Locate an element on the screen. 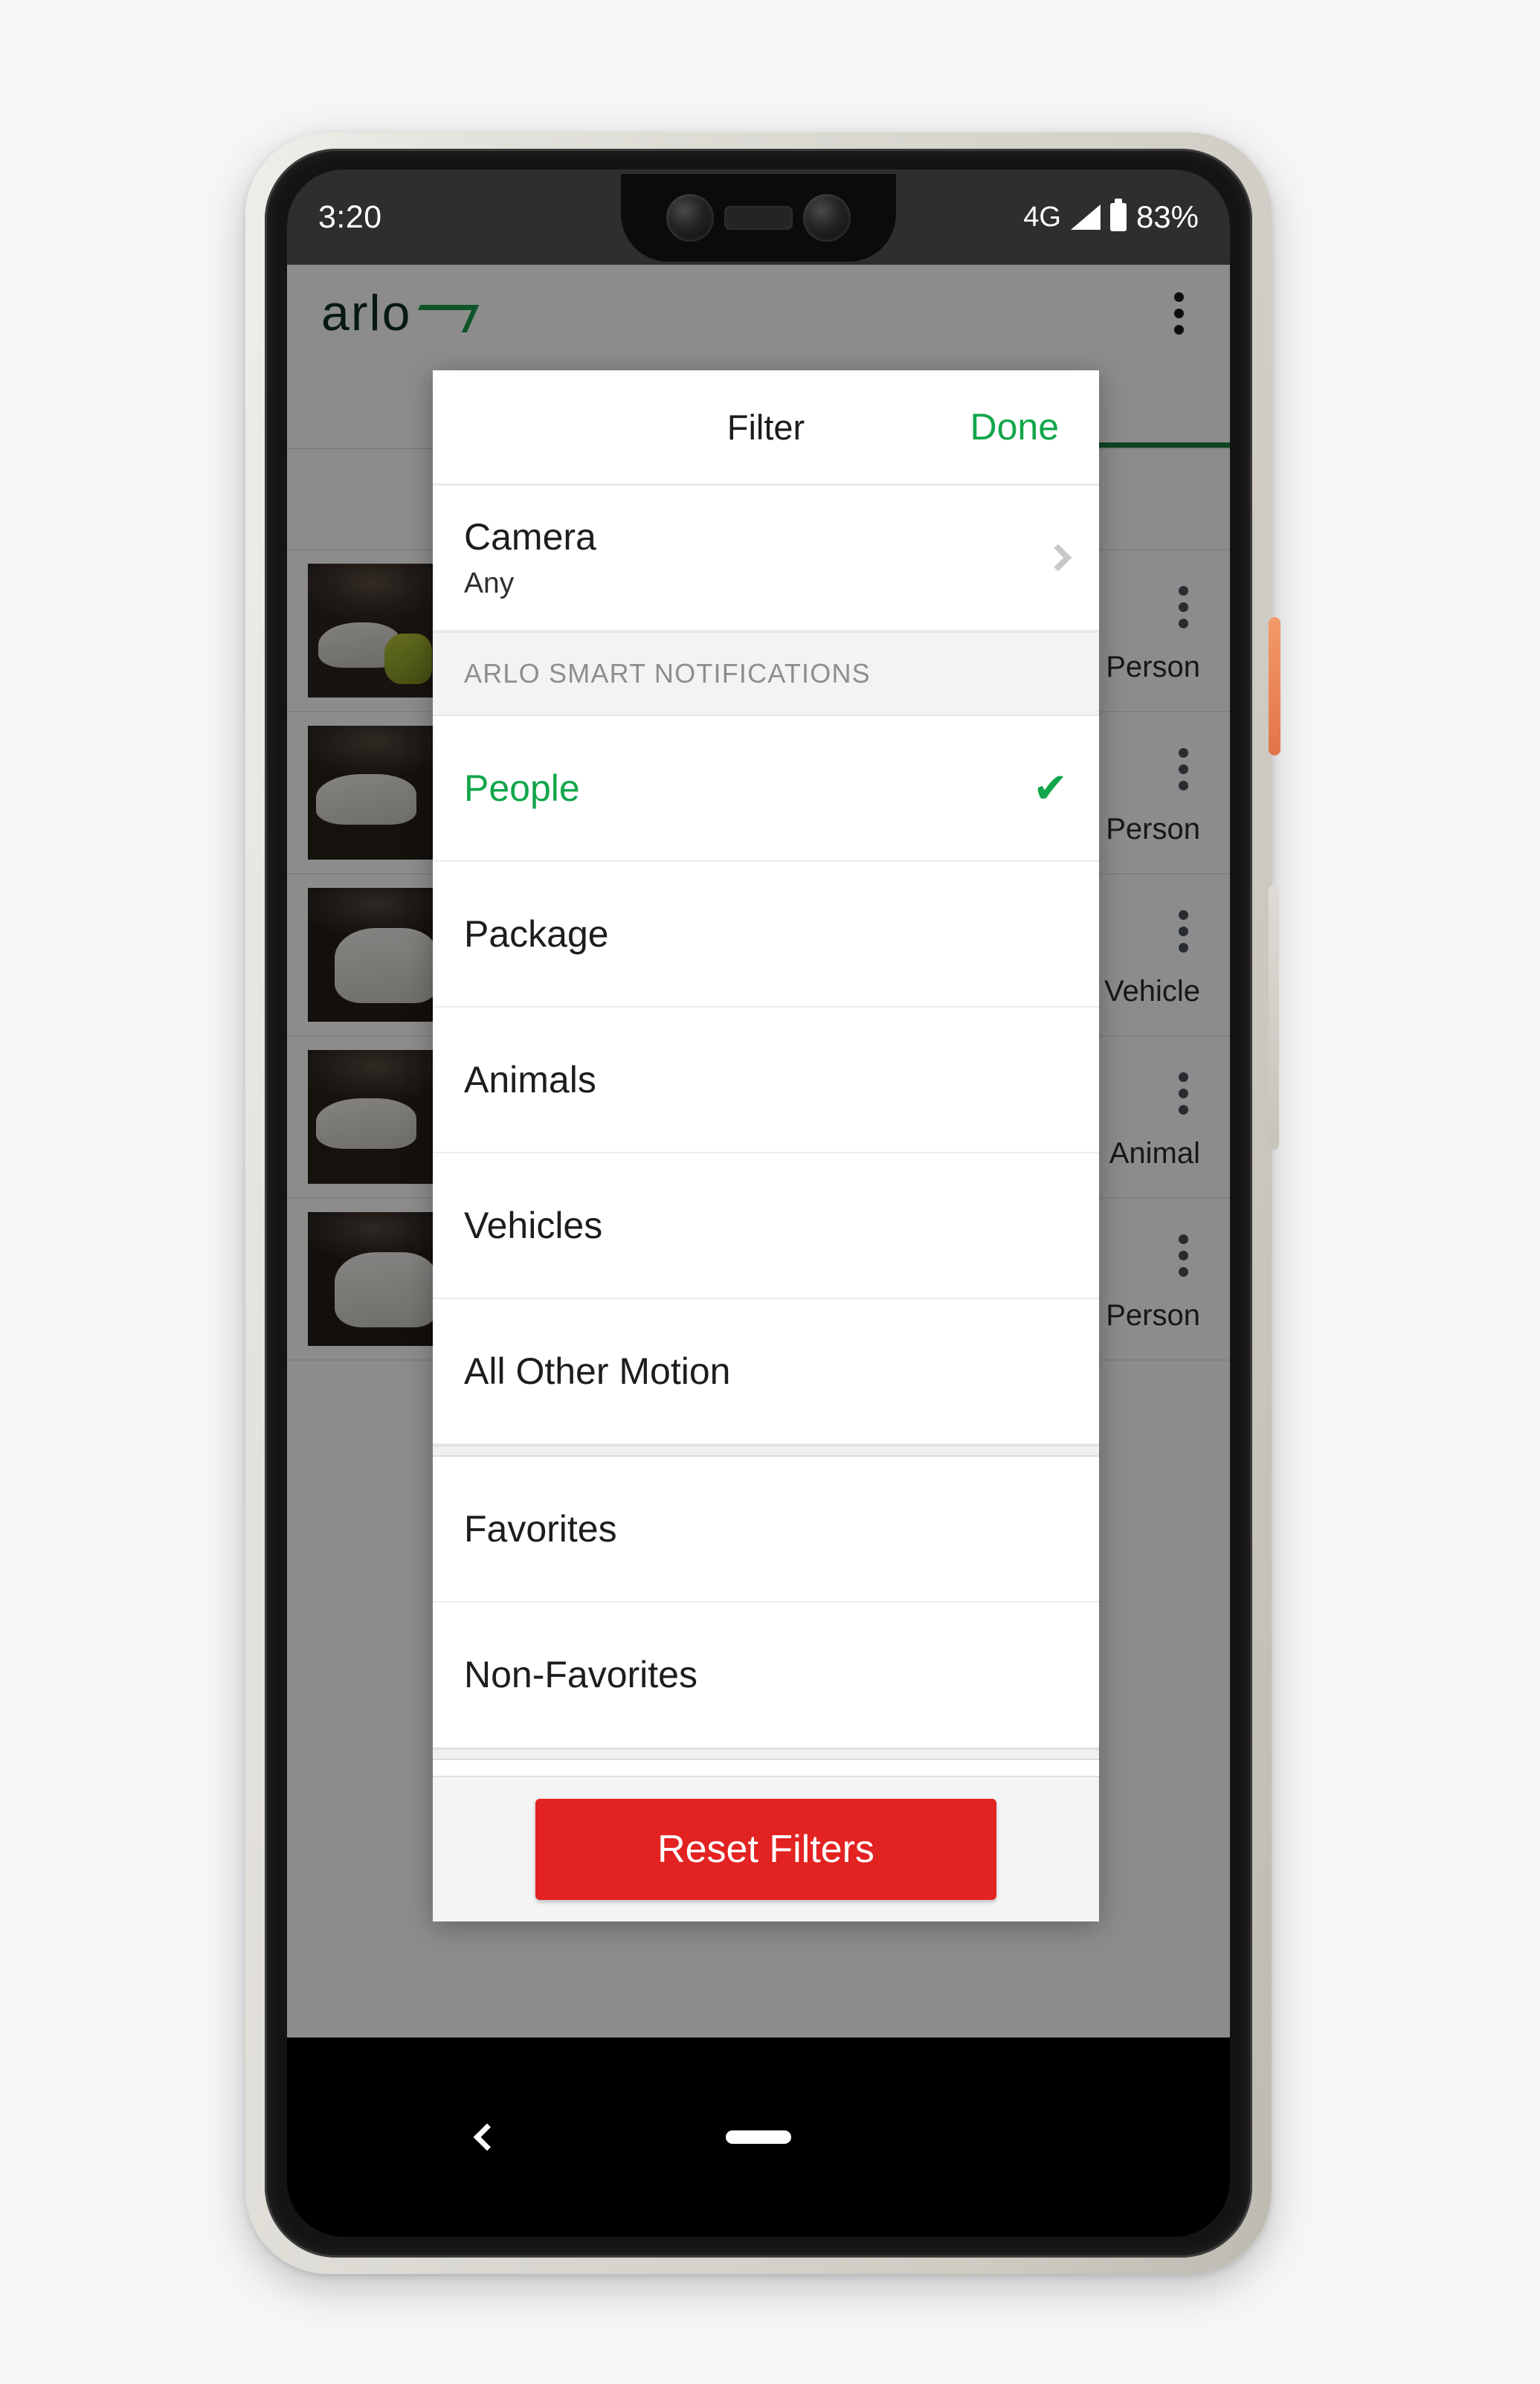  back-chevron-icon is located at coordinates (487, 2137).